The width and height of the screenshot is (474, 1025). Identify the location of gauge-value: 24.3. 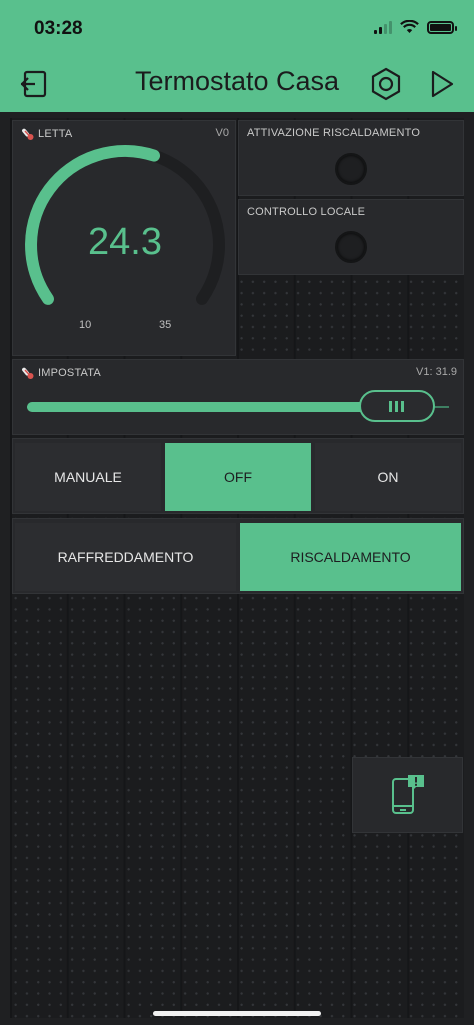
(125, 242).